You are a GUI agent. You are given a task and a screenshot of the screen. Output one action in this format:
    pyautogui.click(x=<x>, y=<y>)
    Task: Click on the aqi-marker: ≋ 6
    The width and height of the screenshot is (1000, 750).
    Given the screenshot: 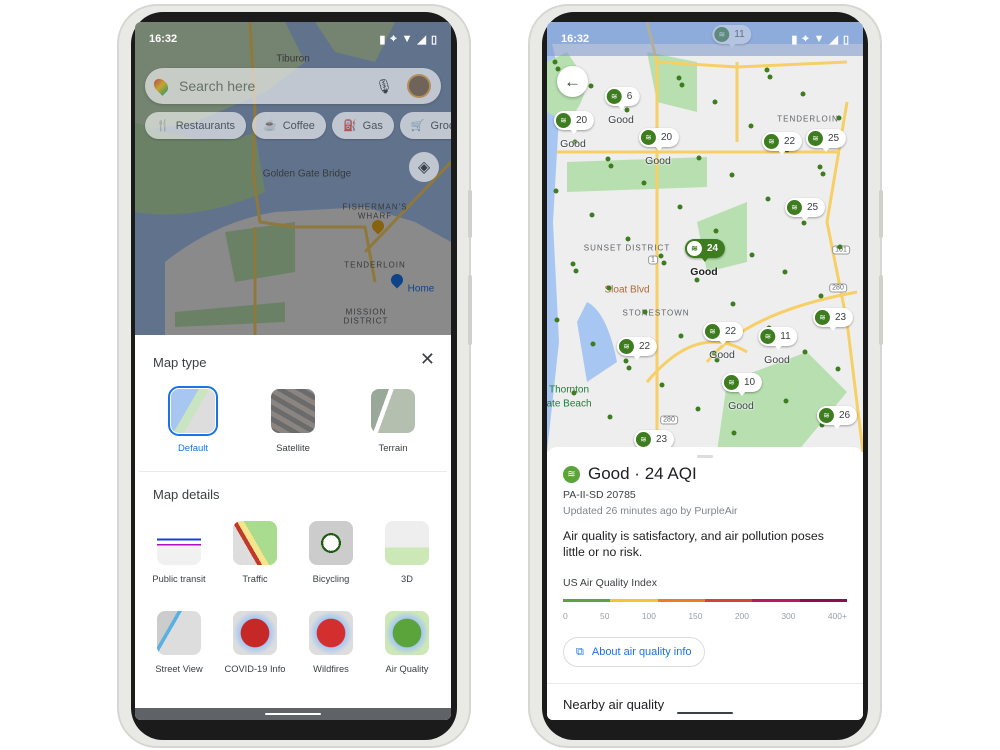 What is the action you would take?
    pyautogui.click(x=622, y=98)
    